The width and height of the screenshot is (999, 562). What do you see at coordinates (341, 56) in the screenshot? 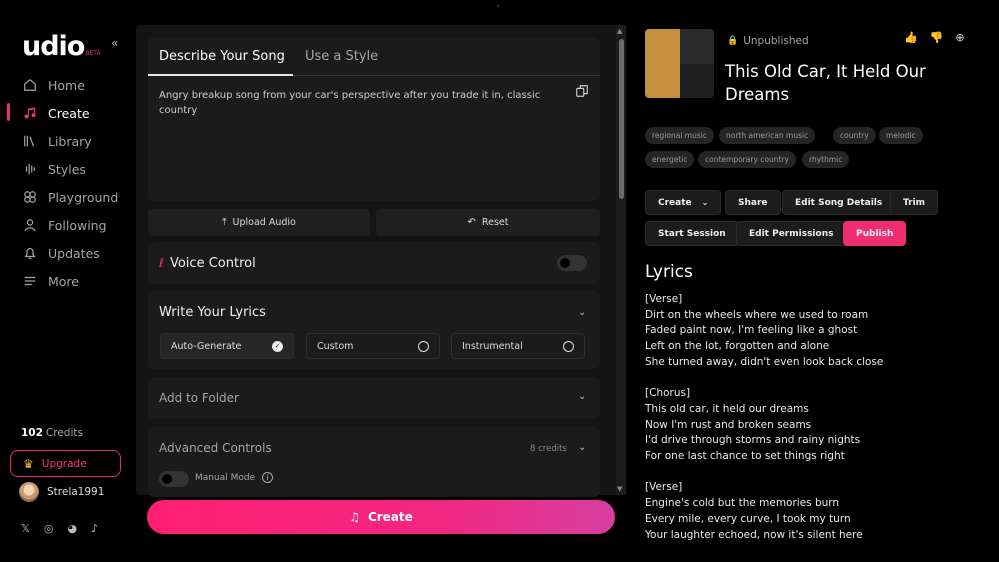
I see `tab-use-a-style: Use a Style` at bounding box center [341, 56].